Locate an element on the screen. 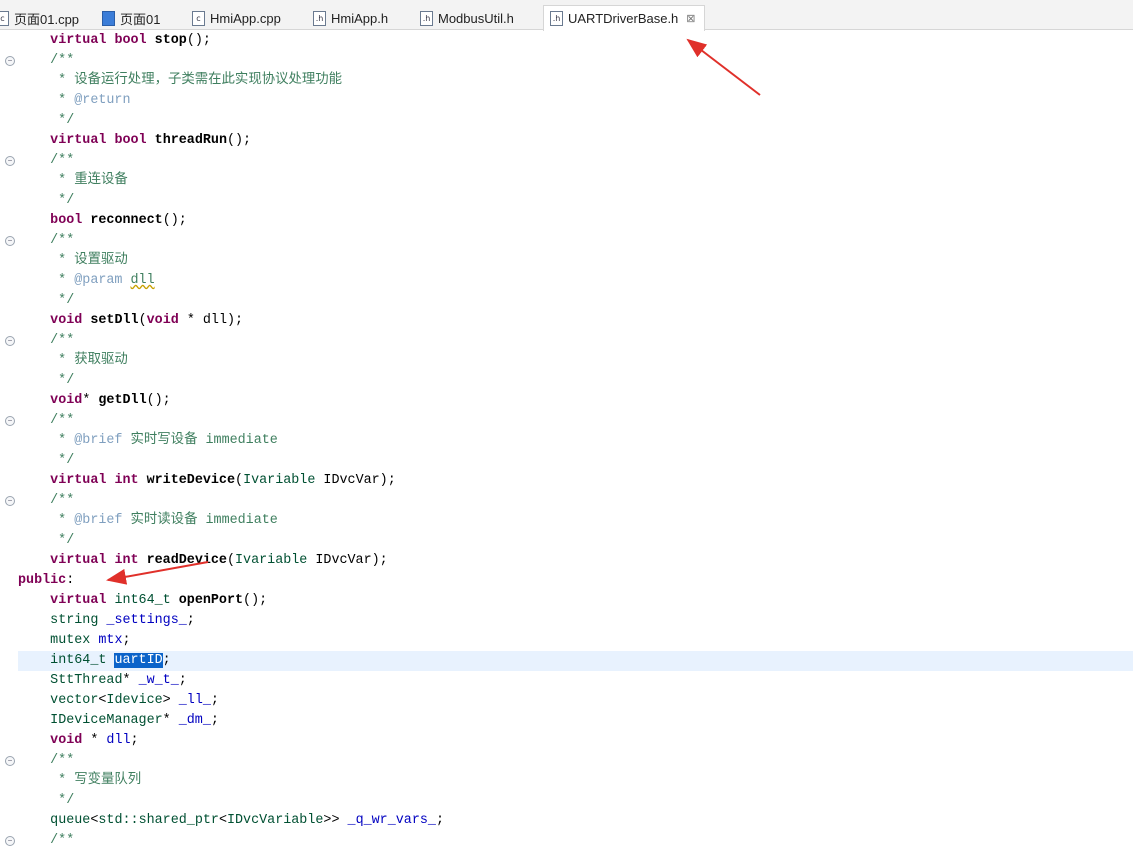 The image size is (1133, 851). code-line: * 设置驱动 is located at coordinates (566, 261).